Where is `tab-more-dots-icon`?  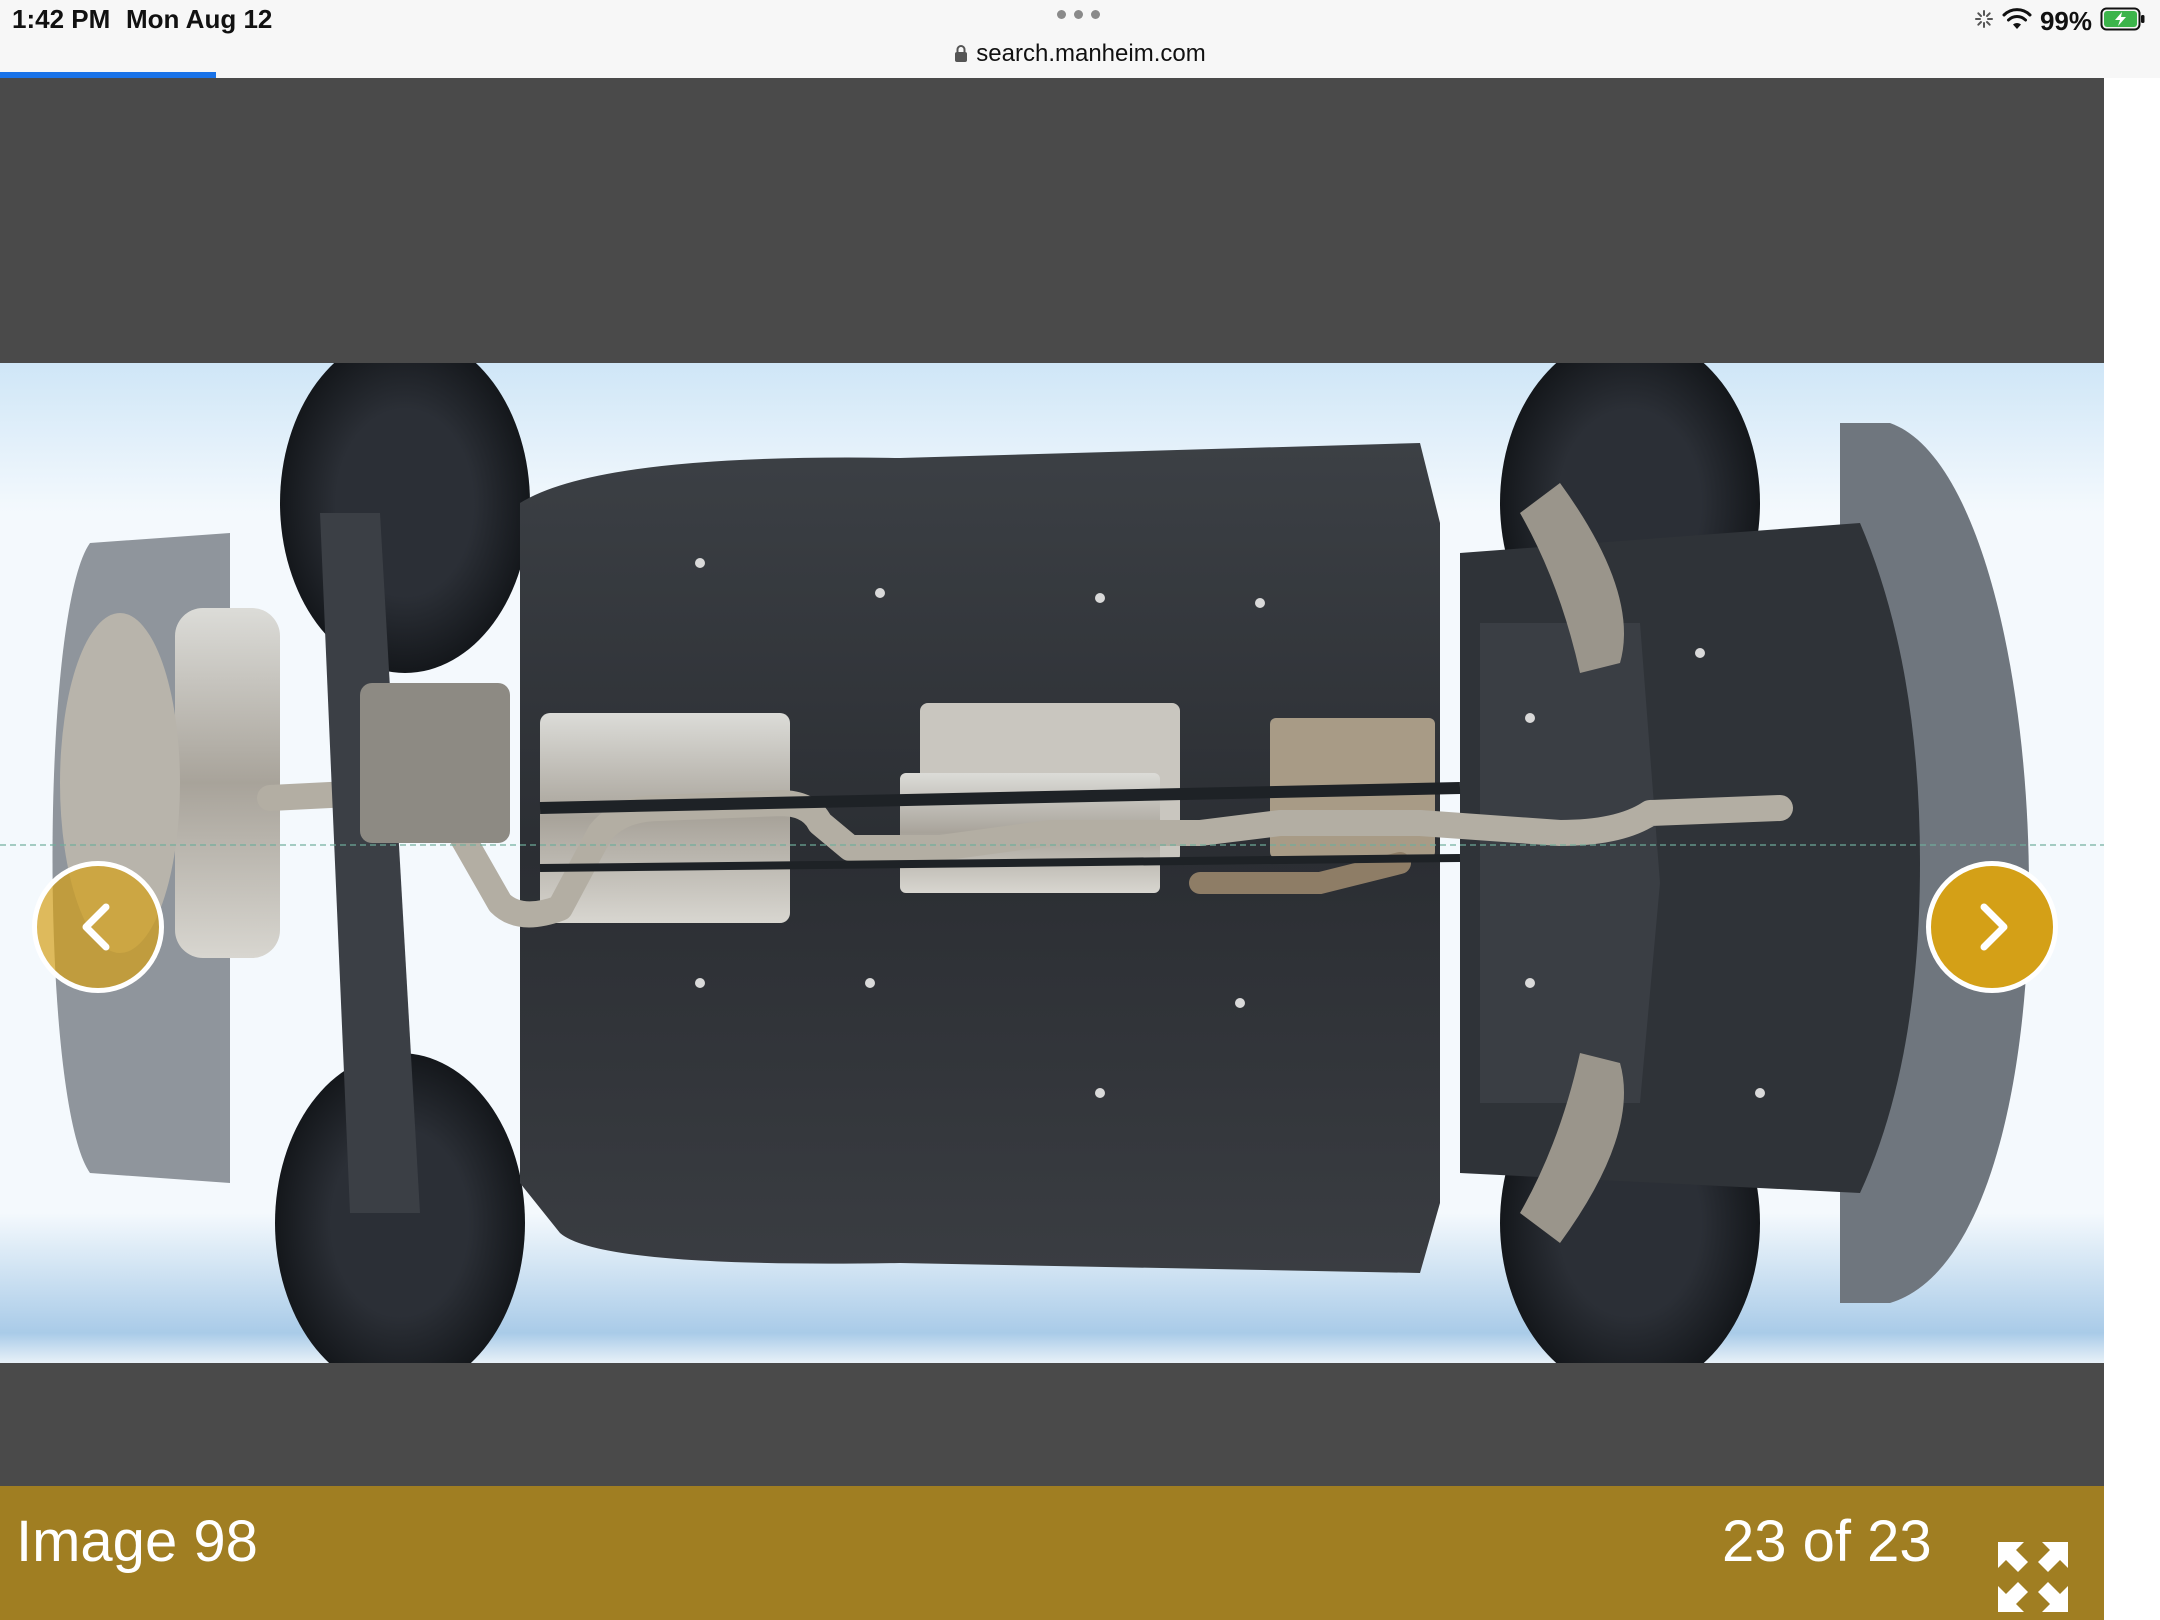 tab-more-dots-icon is located at coordinates (1078, 14).